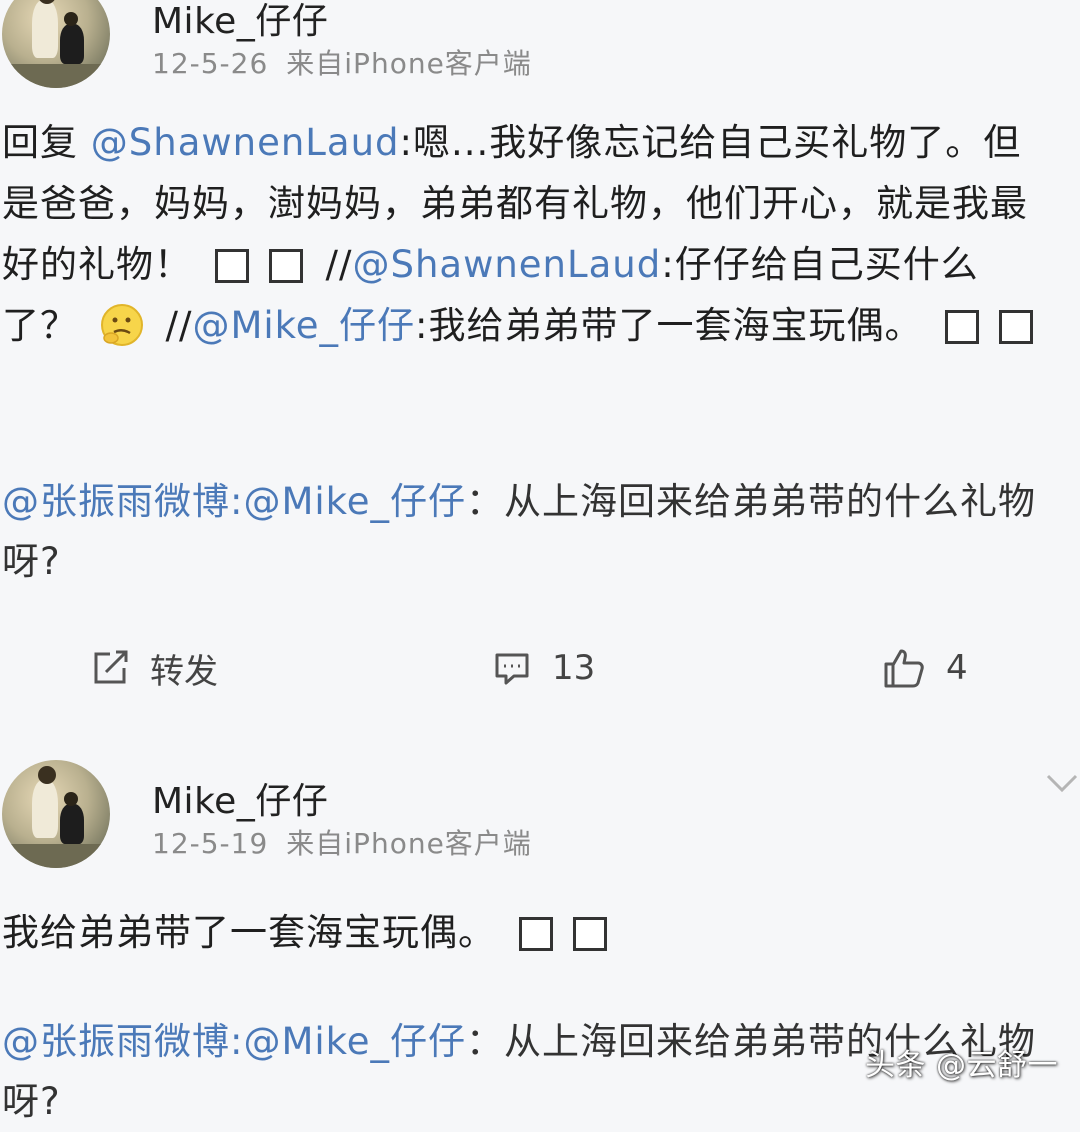  I want to click on quoted-post: @张振雨微博:@Mike_仔仔：从上海回来给弟弟带的什么礼物呀?, so click(538, 532).